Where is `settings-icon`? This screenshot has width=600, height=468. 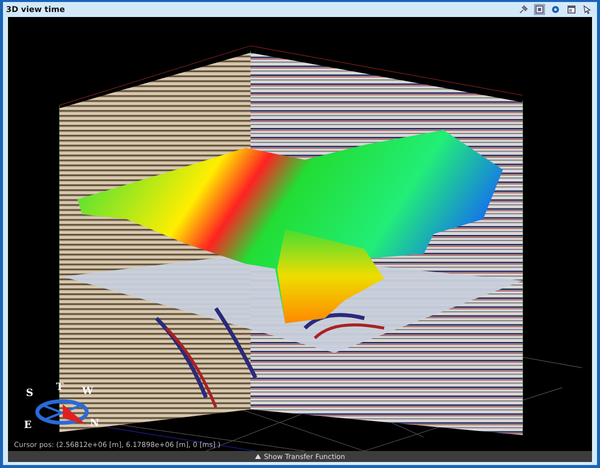 settings-icon is located at coordinates (555, 9).